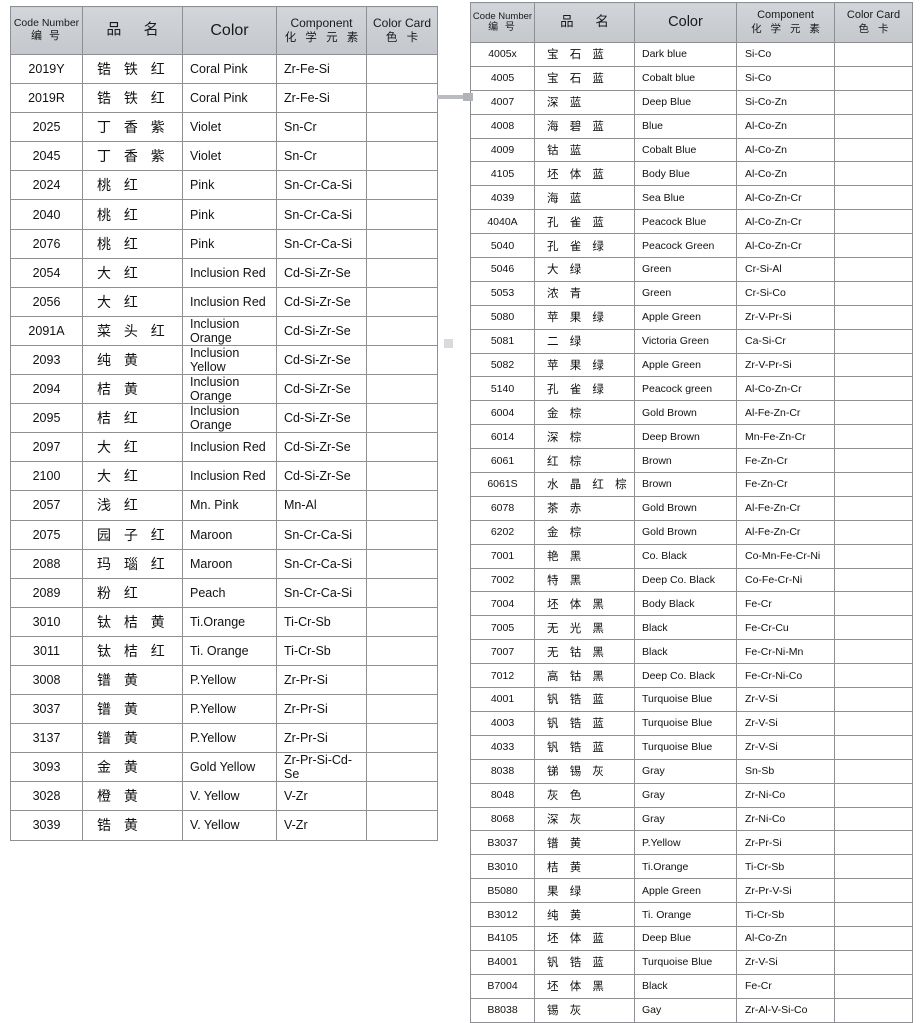  I want to click on cell-name: 纯 黄, so click(132, 360).